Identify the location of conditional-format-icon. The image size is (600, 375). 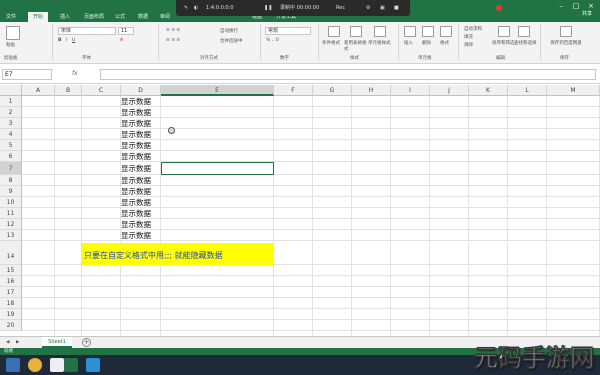
(334, 31).